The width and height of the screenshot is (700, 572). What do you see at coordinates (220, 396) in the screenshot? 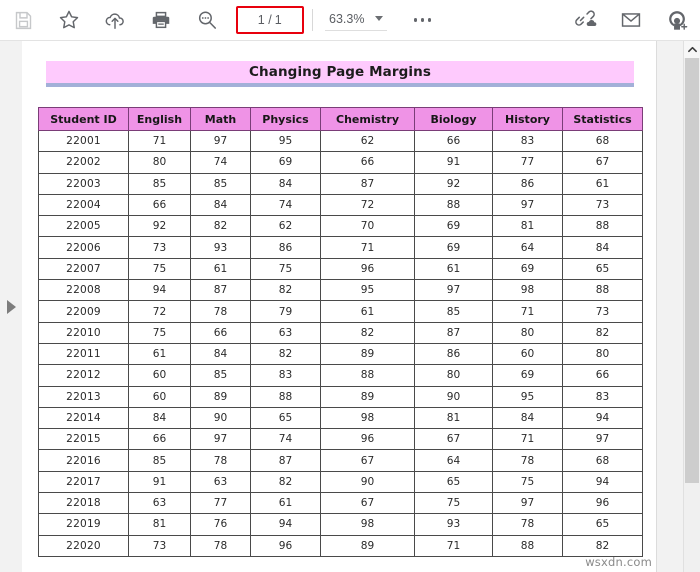
I see `score-cell: 89` at bounding box center [220, 396].